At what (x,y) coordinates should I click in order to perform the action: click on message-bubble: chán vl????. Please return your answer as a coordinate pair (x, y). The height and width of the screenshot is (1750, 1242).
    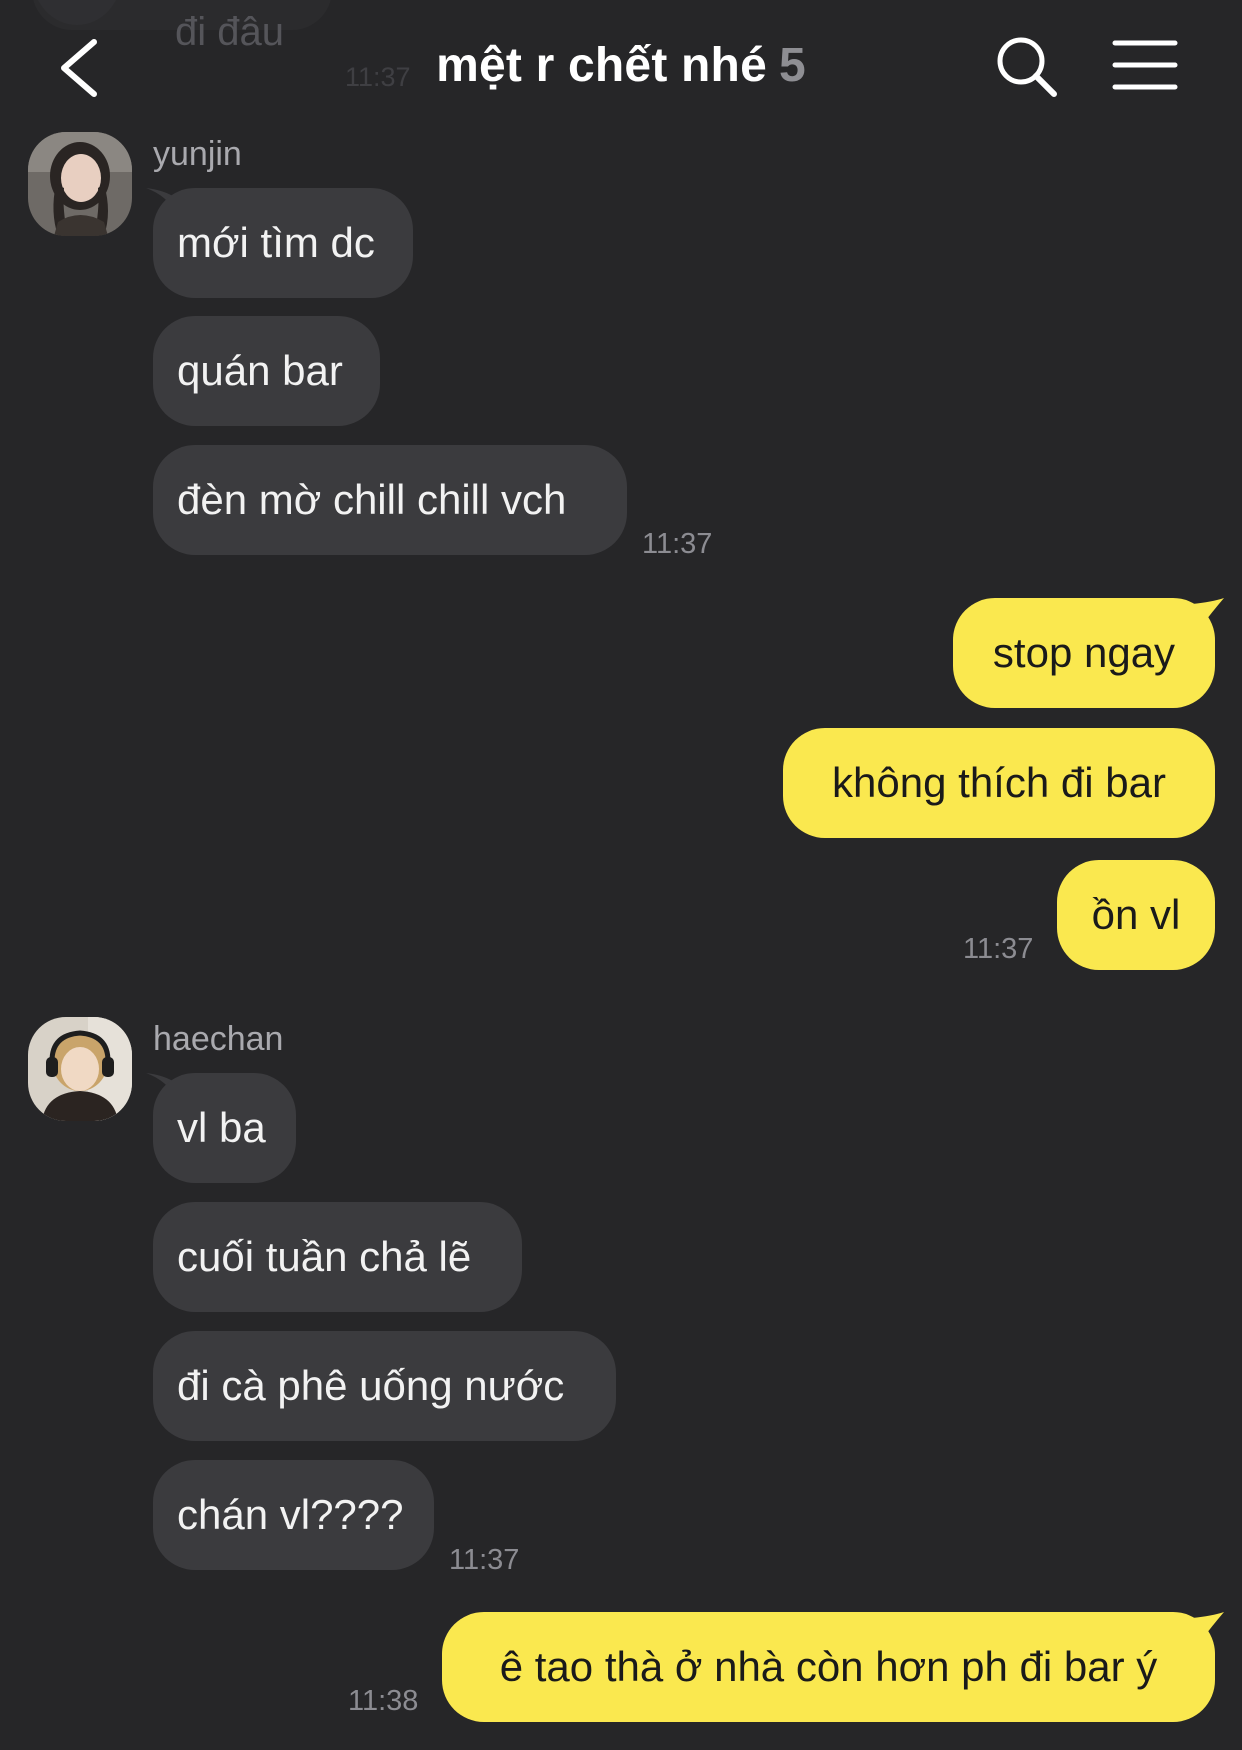
    Looking at the image, I should click on (293, 1515).